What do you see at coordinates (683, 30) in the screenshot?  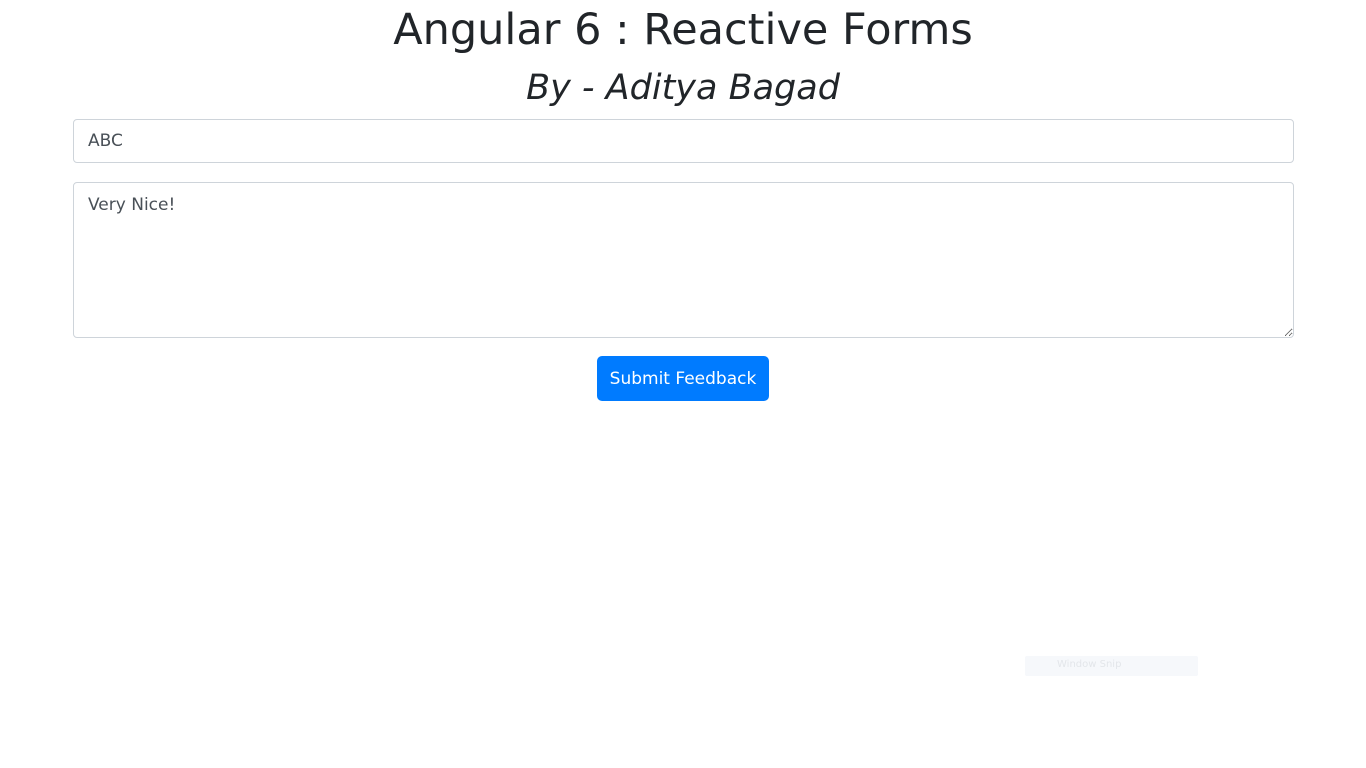 I see `page-title: Angular 6 : Reactive Forms` at bounding box center [683, 30].